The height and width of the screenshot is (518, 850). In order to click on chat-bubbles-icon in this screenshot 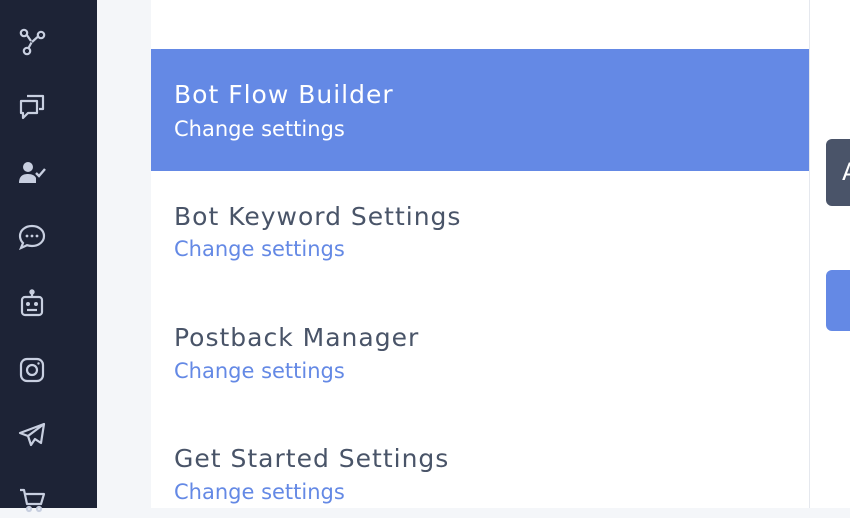, I will do `click(32, 107)`.